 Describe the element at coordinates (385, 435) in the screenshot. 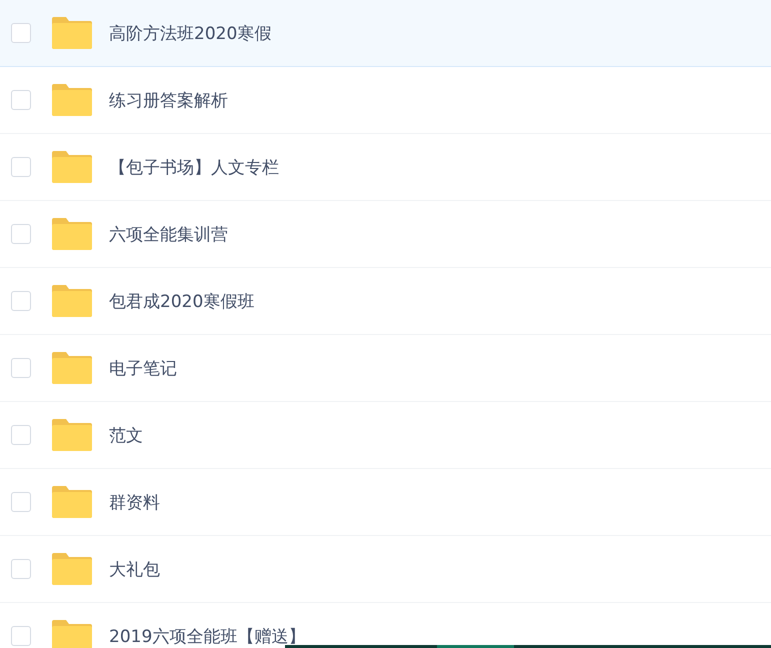

I see `folder-row: 范文` at that location.